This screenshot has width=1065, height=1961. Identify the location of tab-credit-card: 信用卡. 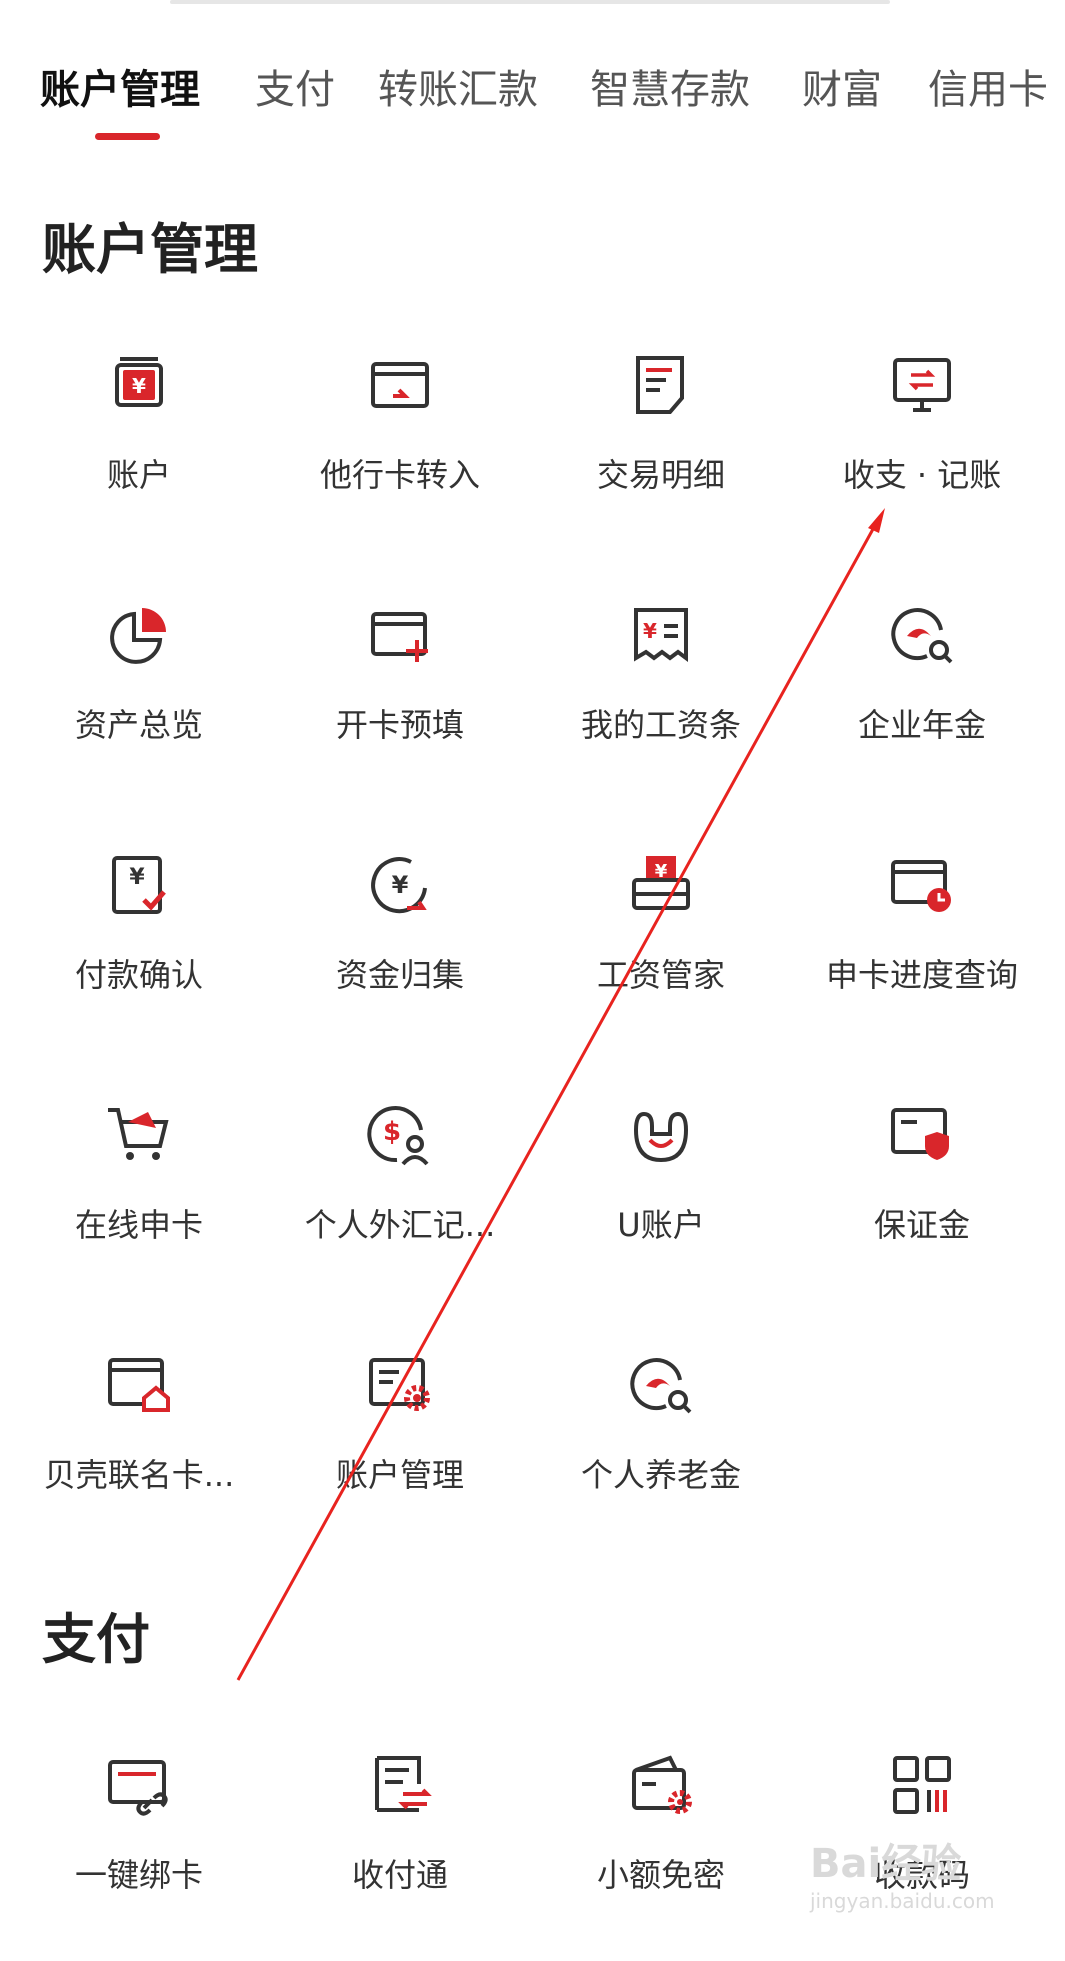
(988, 90).